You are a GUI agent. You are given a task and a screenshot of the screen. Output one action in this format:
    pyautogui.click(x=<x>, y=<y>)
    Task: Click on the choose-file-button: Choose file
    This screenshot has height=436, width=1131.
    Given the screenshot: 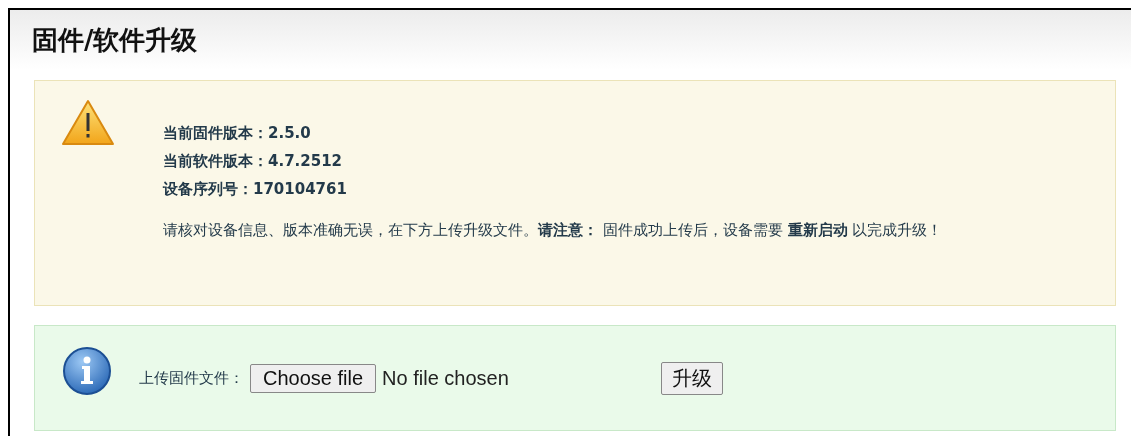 What is the action you would take?
    pyautogui.click(x=313, y=378)
    